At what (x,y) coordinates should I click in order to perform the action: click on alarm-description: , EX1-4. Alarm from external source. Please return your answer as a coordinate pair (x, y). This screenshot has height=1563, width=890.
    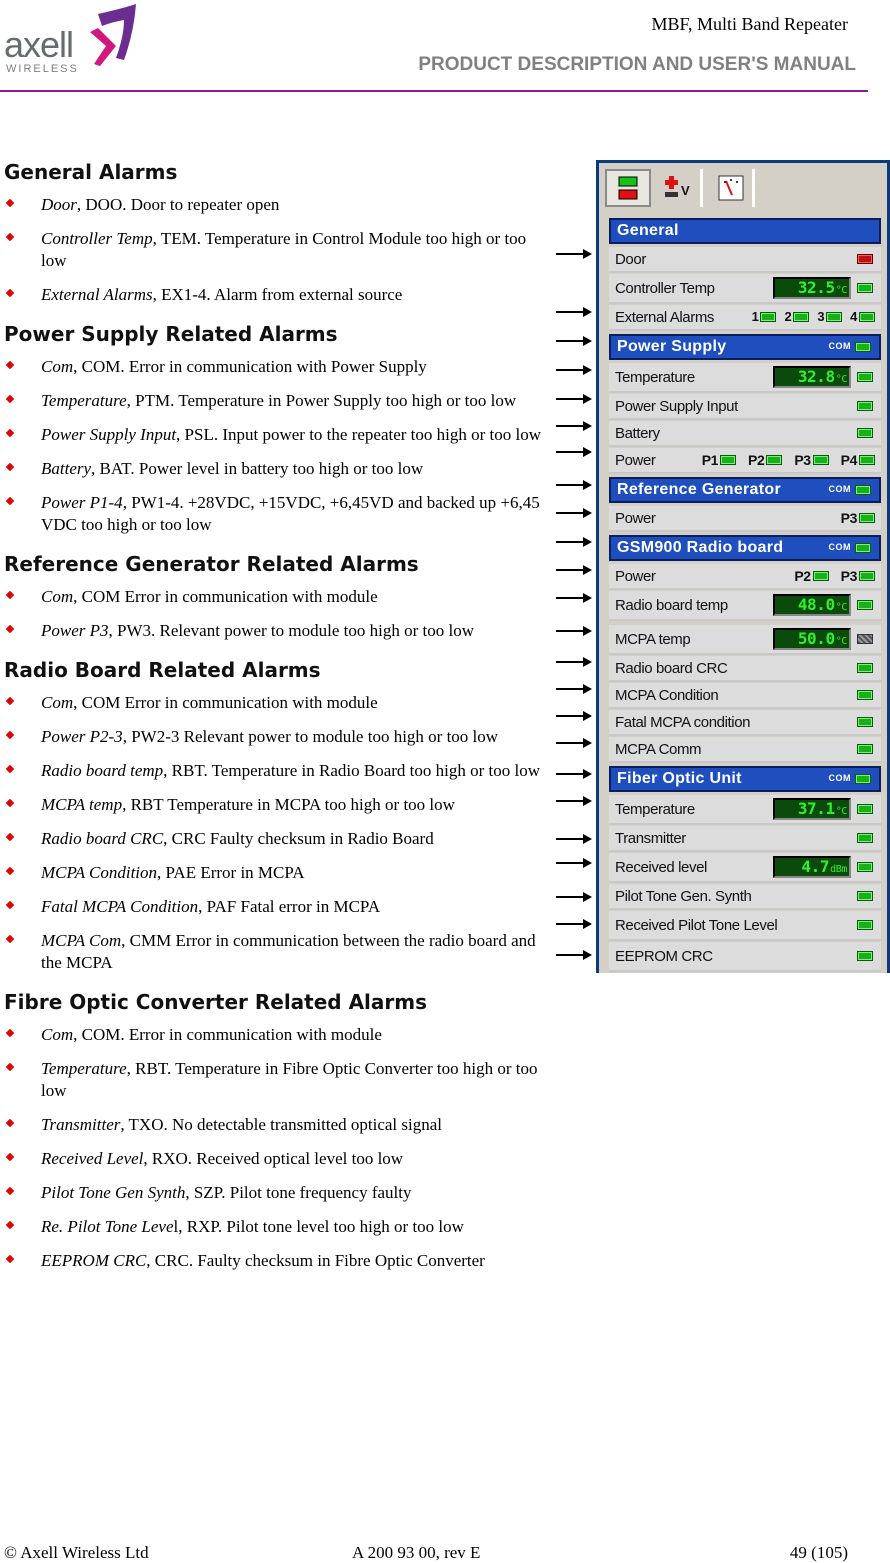
    Looking at the image, I should click on (277, 294).